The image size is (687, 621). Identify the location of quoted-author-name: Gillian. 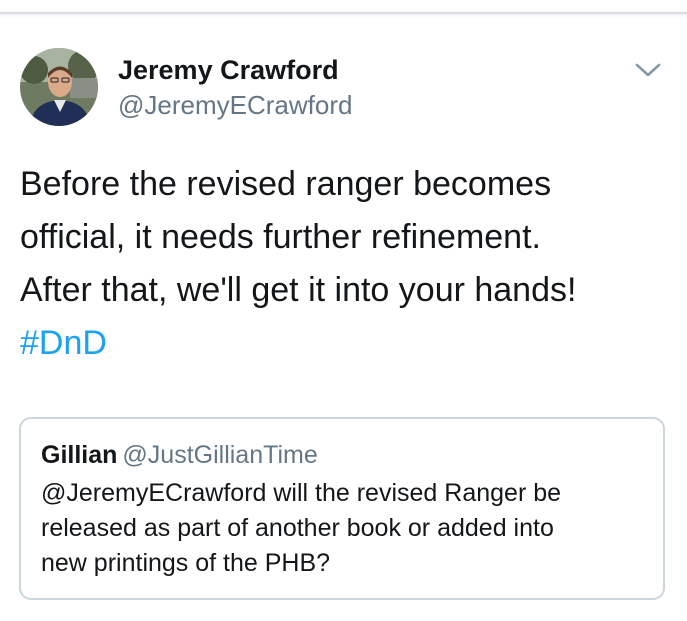
(79, 455).